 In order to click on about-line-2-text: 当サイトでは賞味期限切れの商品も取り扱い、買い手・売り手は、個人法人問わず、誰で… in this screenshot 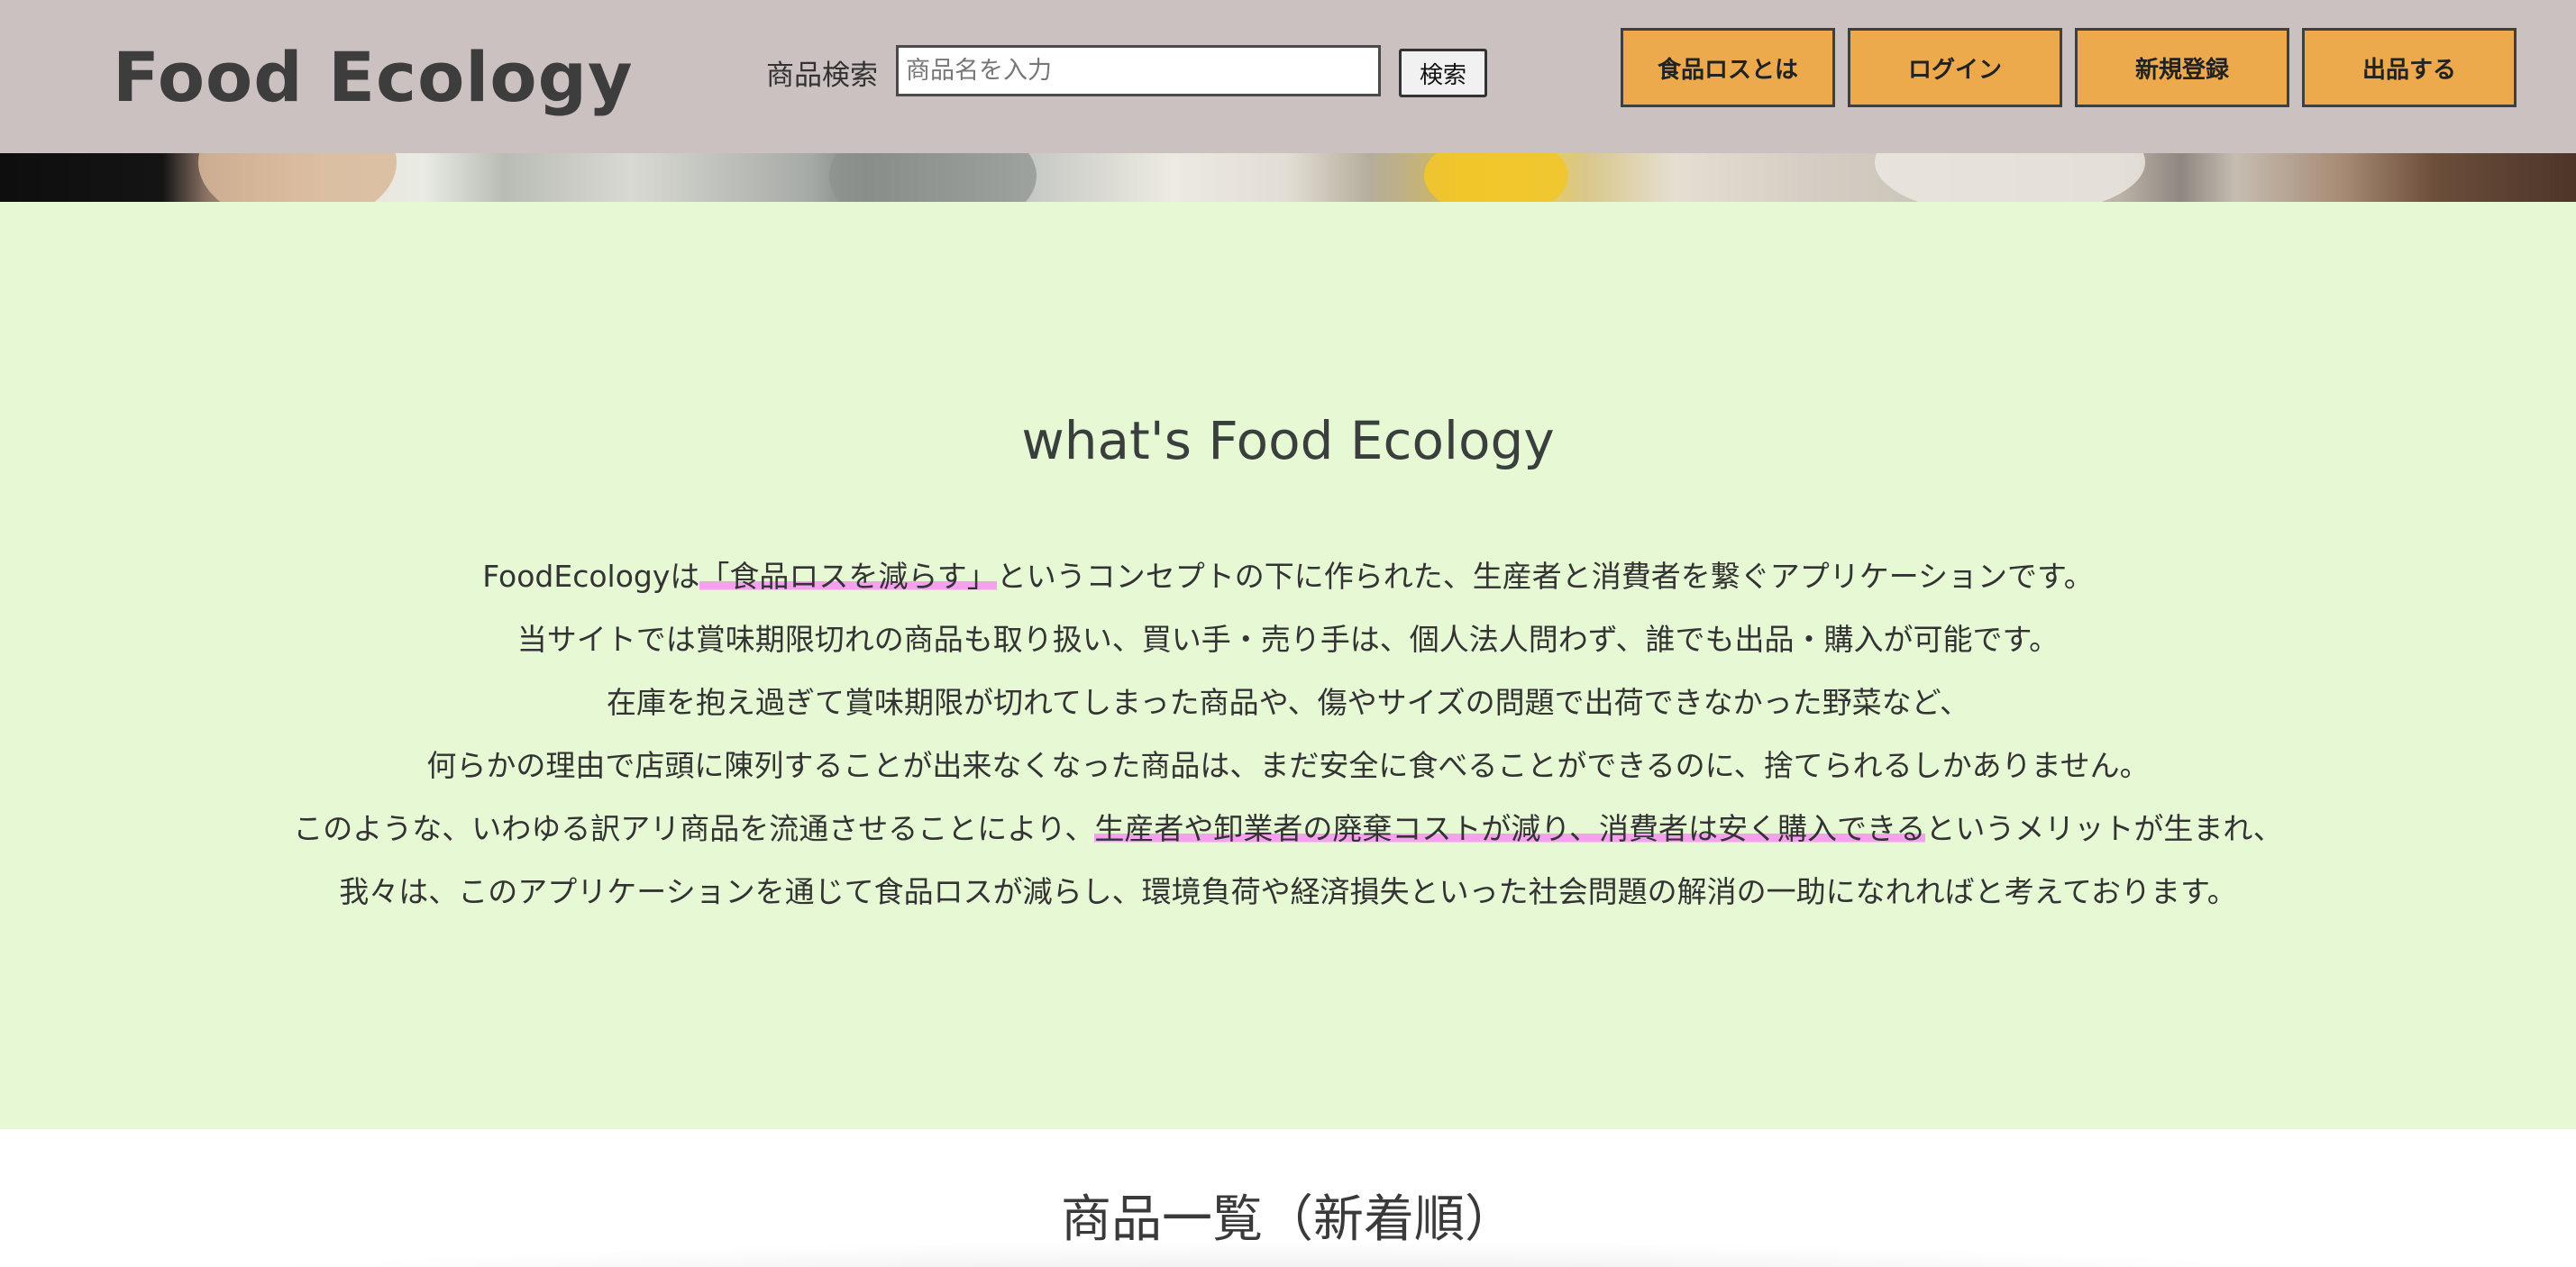, I will do `click(1288, 639)`.